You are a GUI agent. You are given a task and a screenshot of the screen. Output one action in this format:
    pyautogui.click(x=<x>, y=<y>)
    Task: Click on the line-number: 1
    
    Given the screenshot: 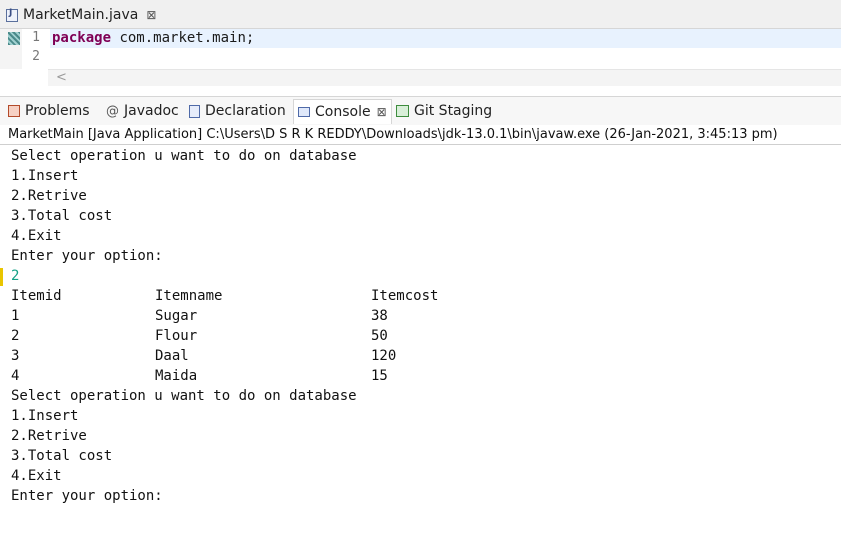 What is the action you would take?
    pyautogui.click(x=36, y=37)
    